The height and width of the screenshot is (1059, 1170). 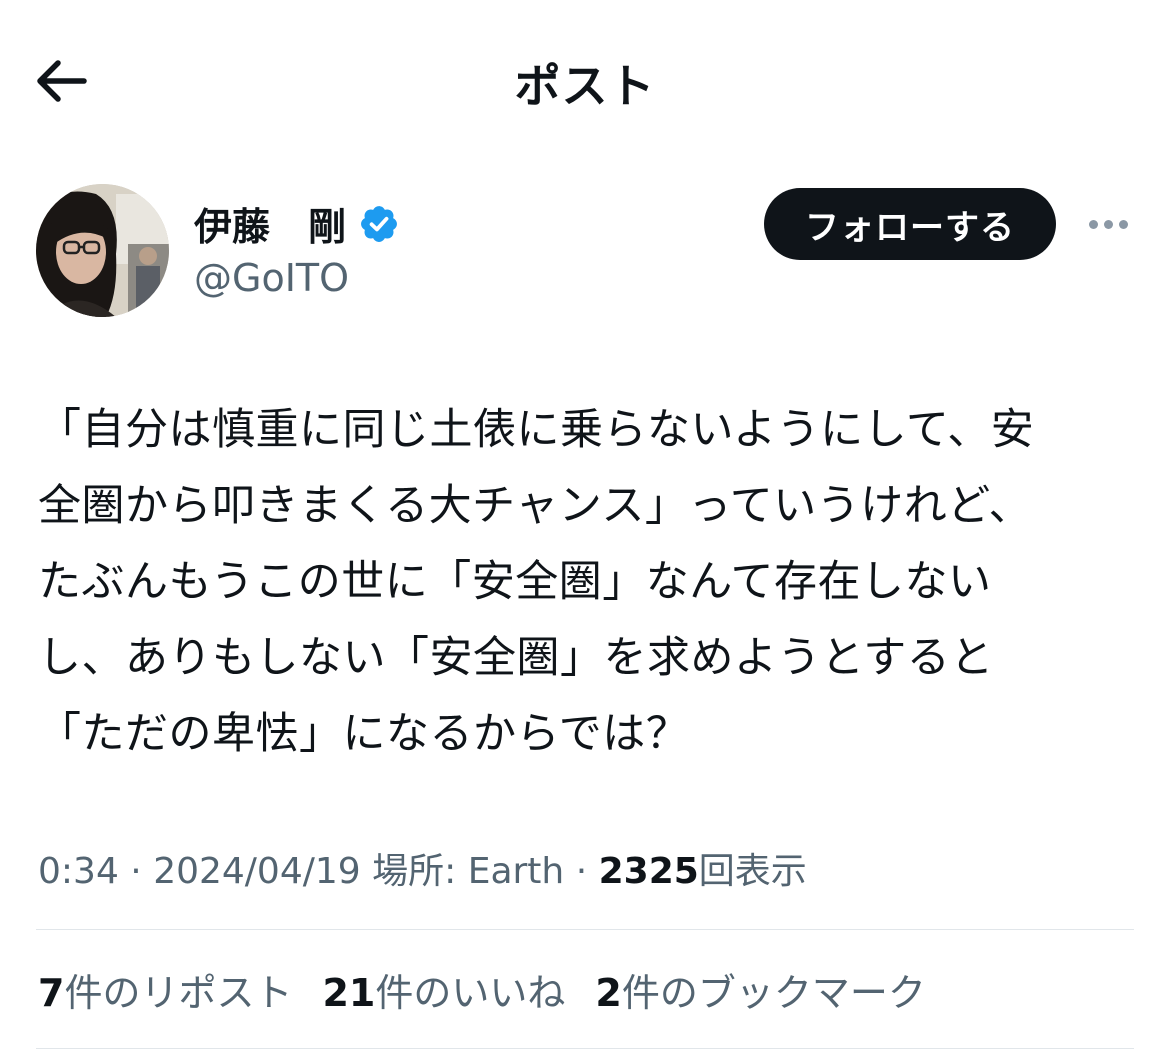 I want to click on author-name-text: 伊藤 剛, so click(x=270, y=227).